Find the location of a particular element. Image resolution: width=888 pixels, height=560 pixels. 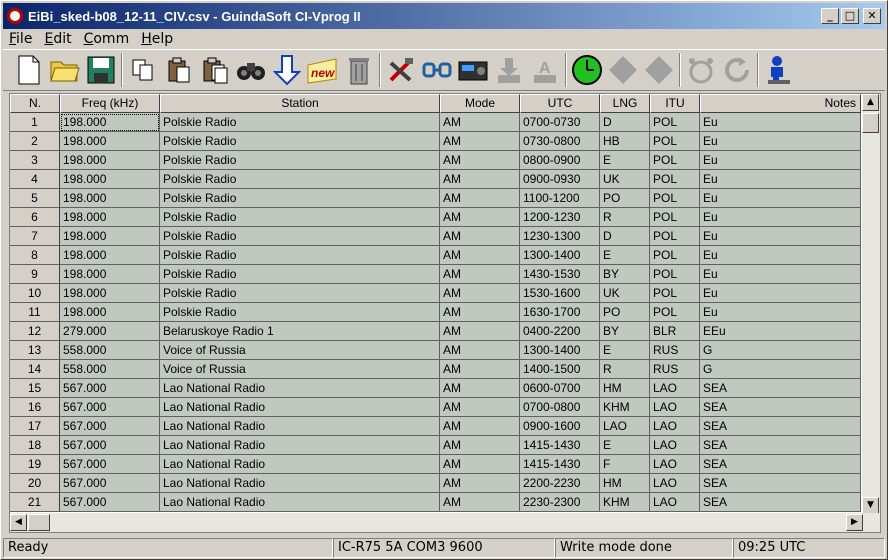

cell-number: 17 is located at coordinates (35, 426).